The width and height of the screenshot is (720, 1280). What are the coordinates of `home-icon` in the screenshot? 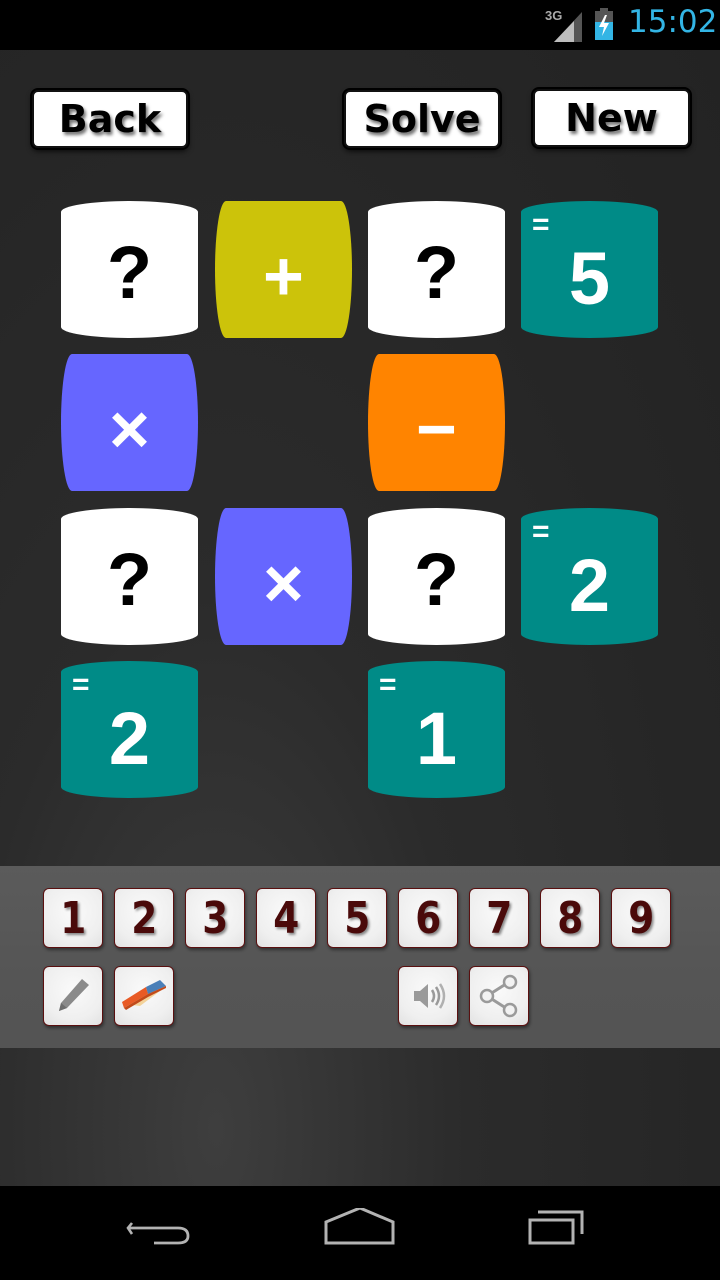 It's located at (359, 1225).